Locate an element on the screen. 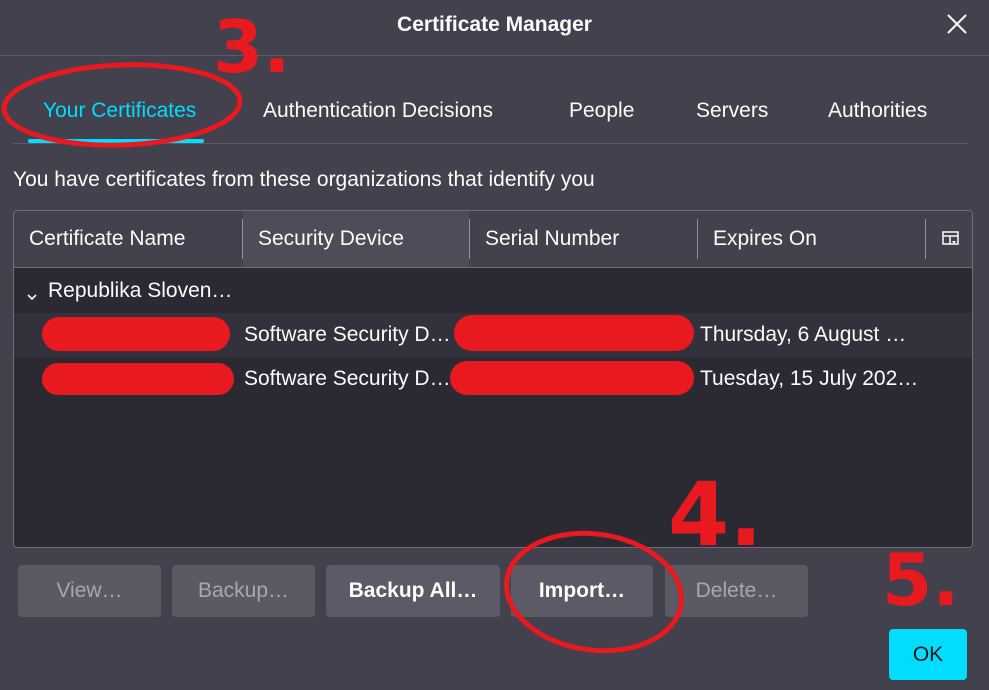 This screenshot has height=690, width=989. annotation-step-3: 3. is located at coordinates (251, 47).